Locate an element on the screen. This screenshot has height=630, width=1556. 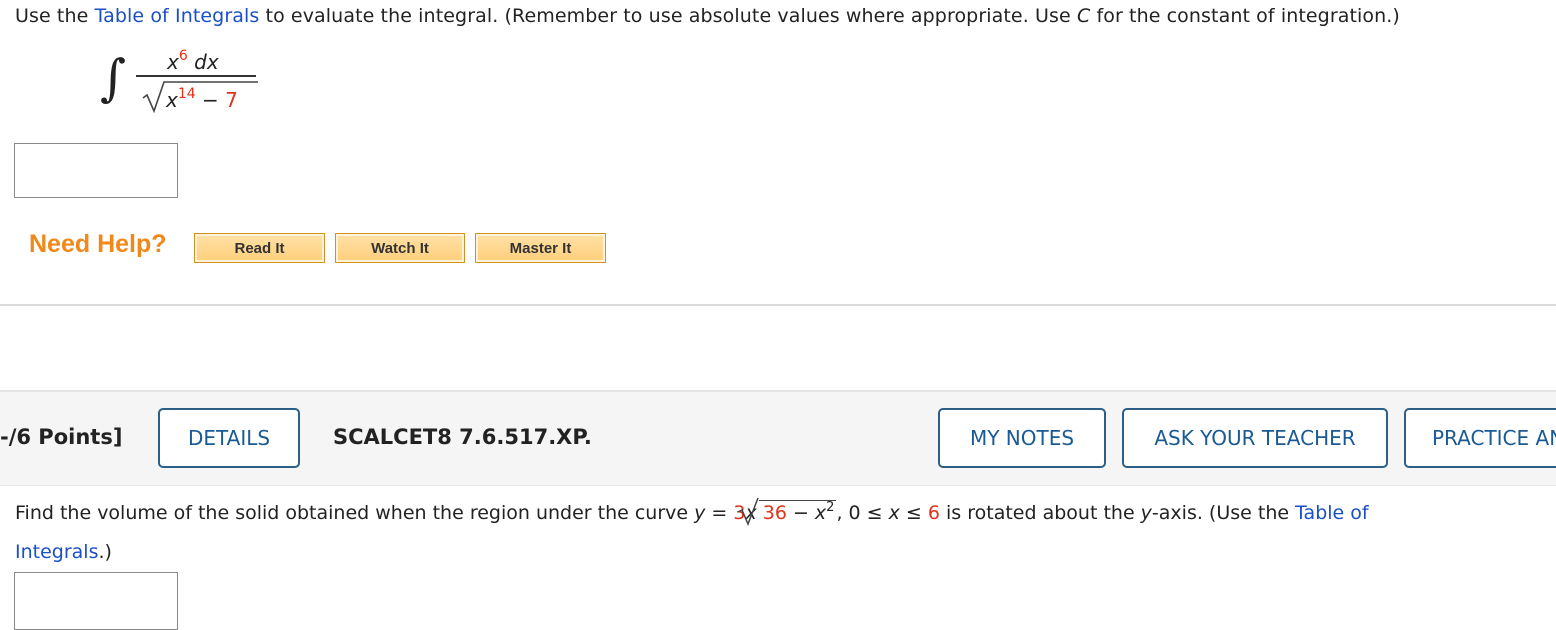
prompt-prefix: Use the is located at coordinates (55, 16).